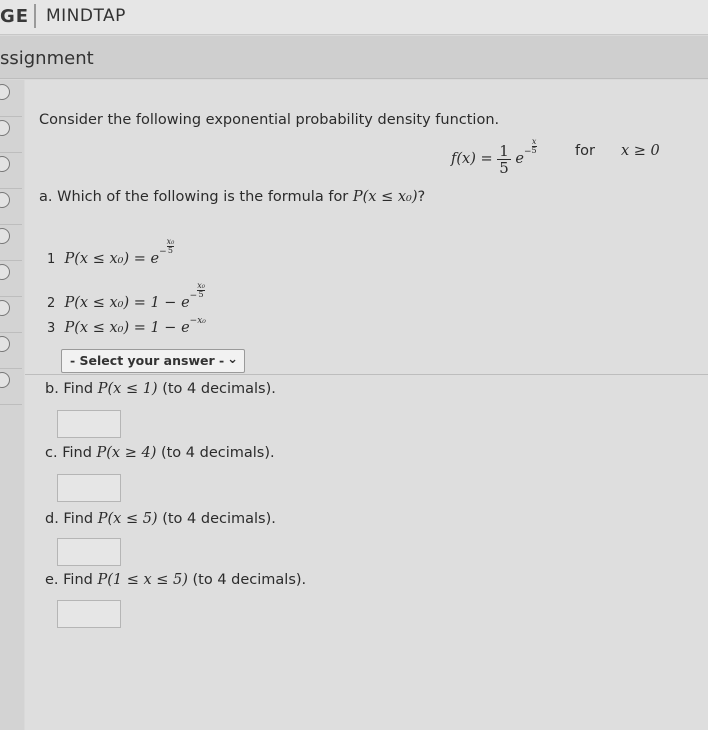 The image size is (708, 730). Describe the element at coordinates (51, 303) in the screenshot. I see `option-number: 2` at that location.